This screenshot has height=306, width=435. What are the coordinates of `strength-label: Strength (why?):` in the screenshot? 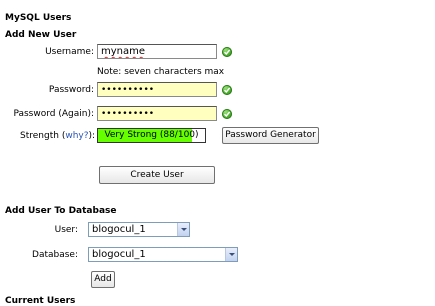 It's located at (58, 136).